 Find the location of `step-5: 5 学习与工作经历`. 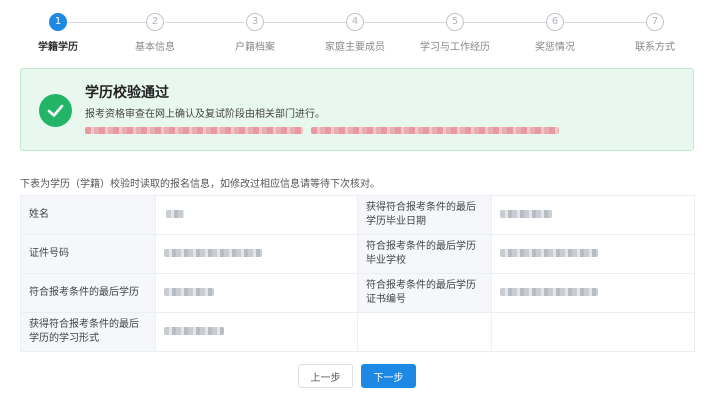

step-5: 5 学习与工作经历 is located at coordinates (455, 33).